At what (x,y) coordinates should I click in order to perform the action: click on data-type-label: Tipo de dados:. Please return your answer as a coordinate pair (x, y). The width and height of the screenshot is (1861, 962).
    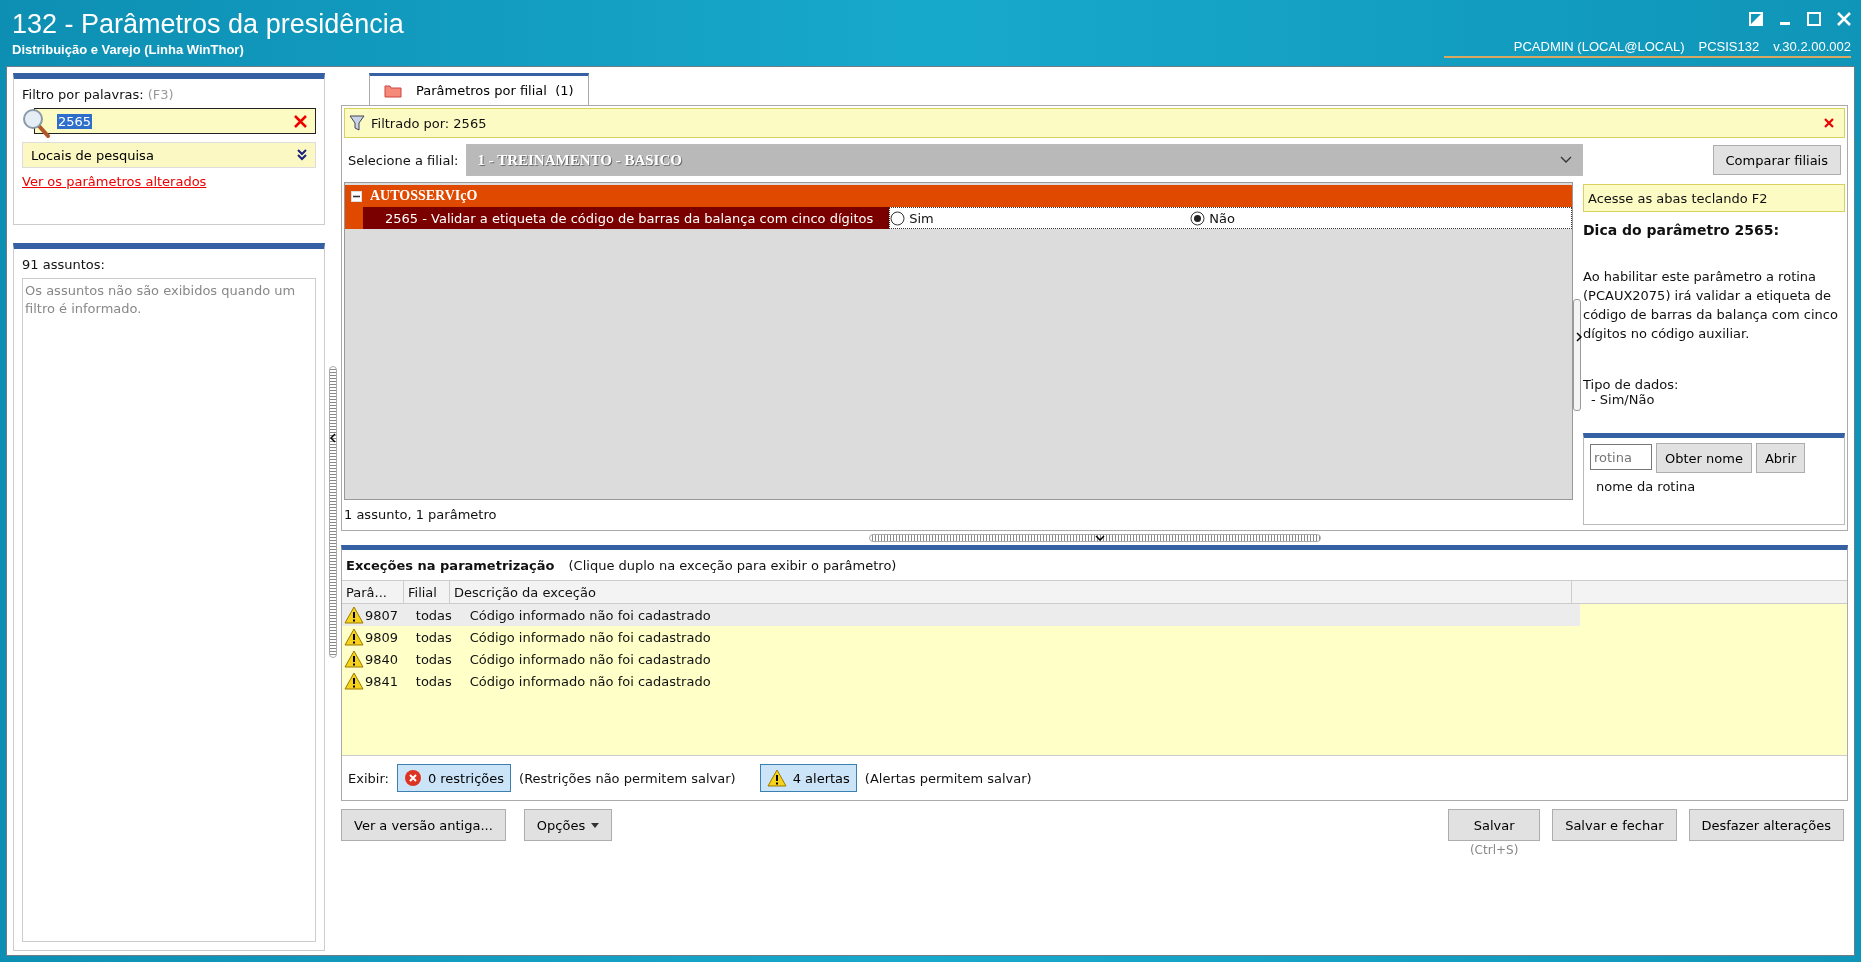
    Looking at the image, I should click on (1631, 385).